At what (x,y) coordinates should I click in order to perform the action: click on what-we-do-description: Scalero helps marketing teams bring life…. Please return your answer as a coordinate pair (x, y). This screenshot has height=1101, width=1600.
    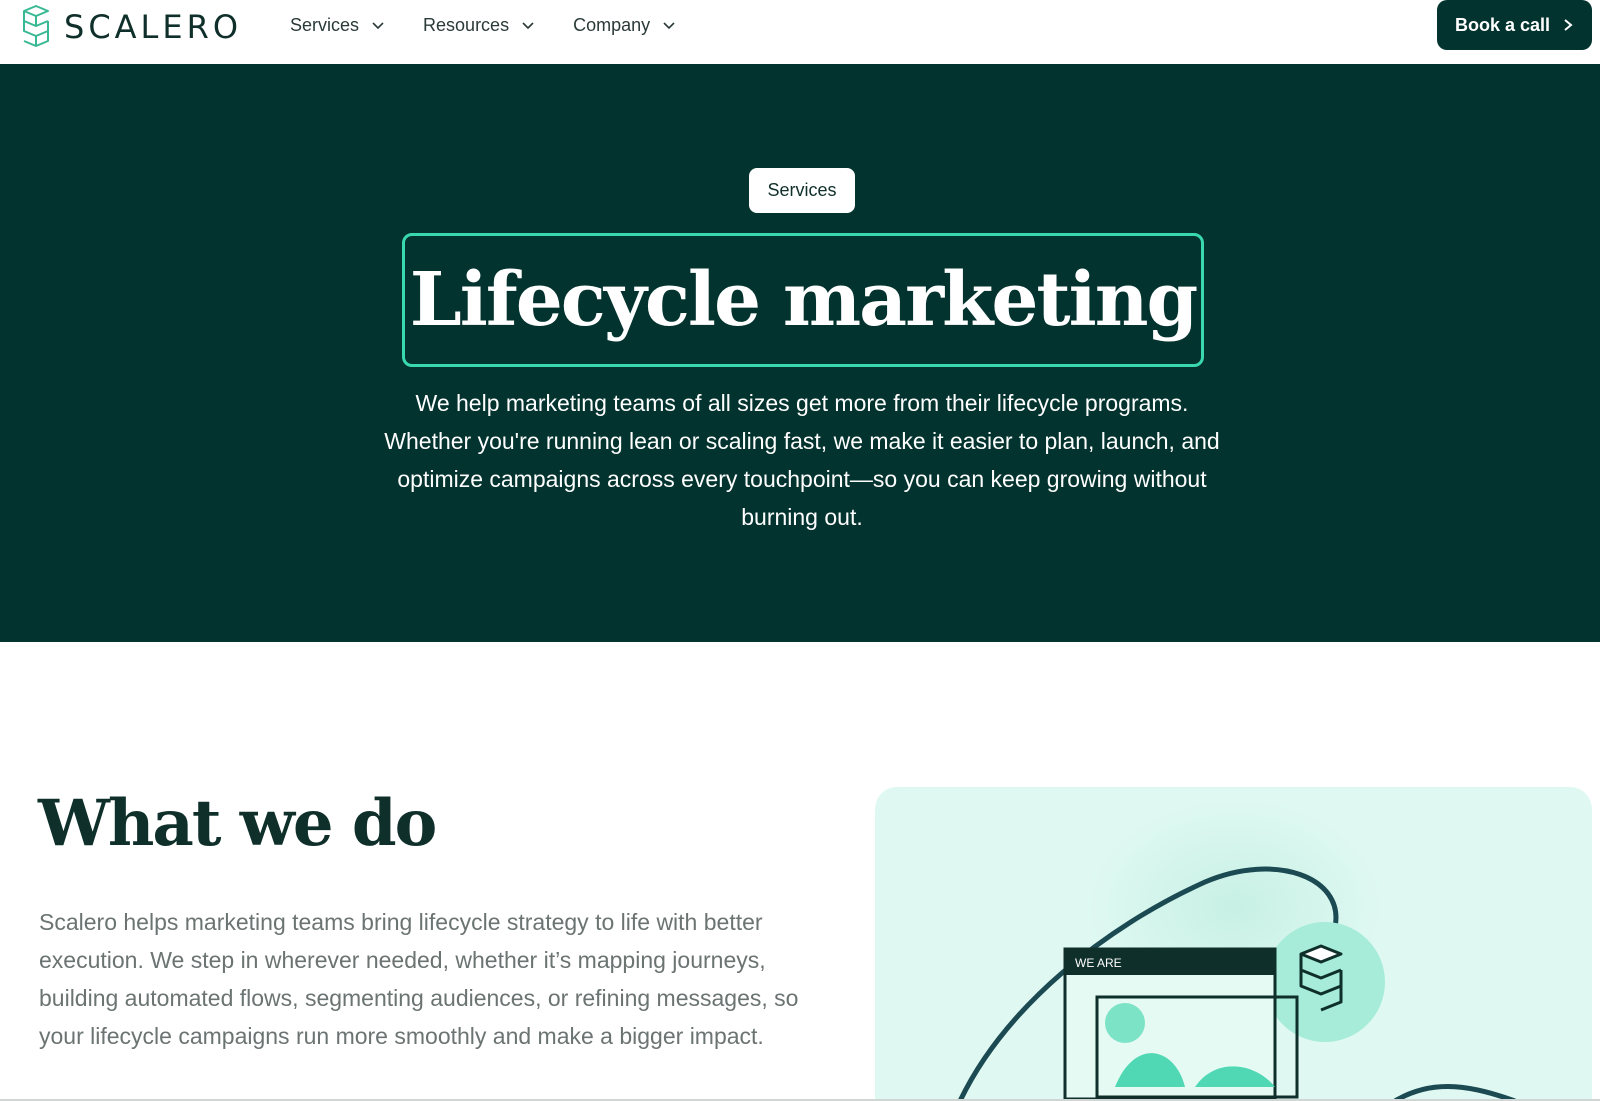
    Looking at the image, I should click on (419, 979).